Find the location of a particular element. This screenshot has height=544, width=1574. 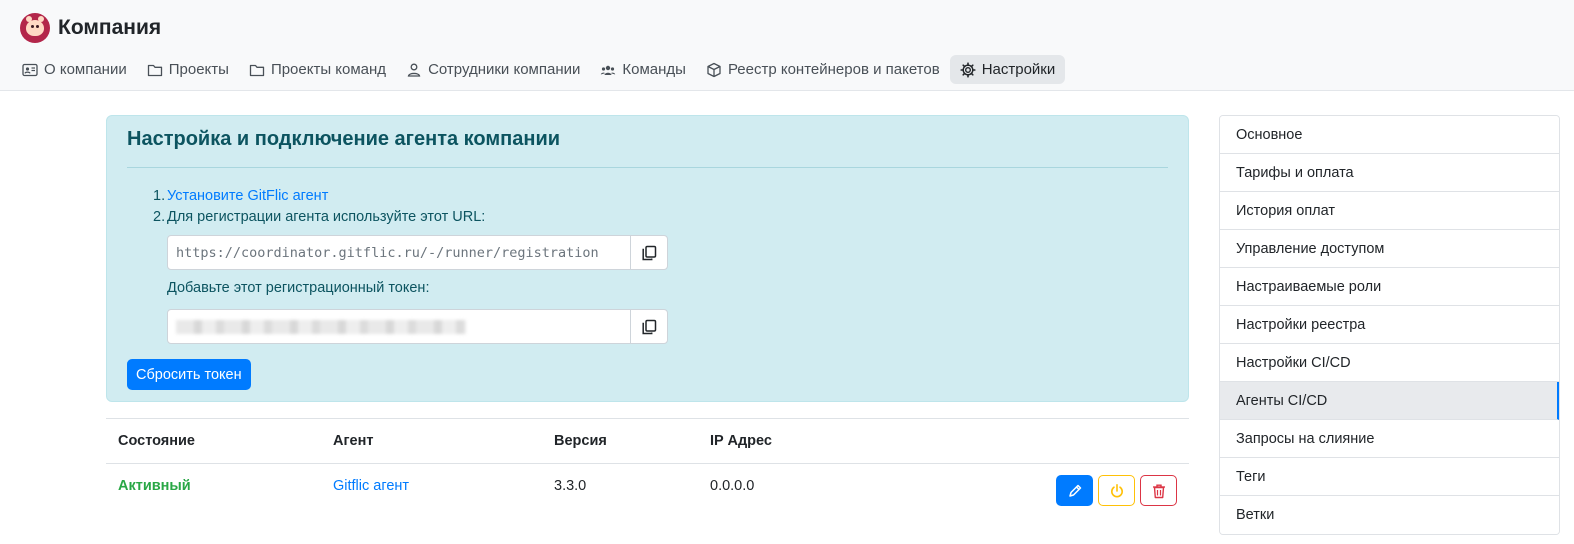

step-2-number: 2. is located at coordinates (159, 217).